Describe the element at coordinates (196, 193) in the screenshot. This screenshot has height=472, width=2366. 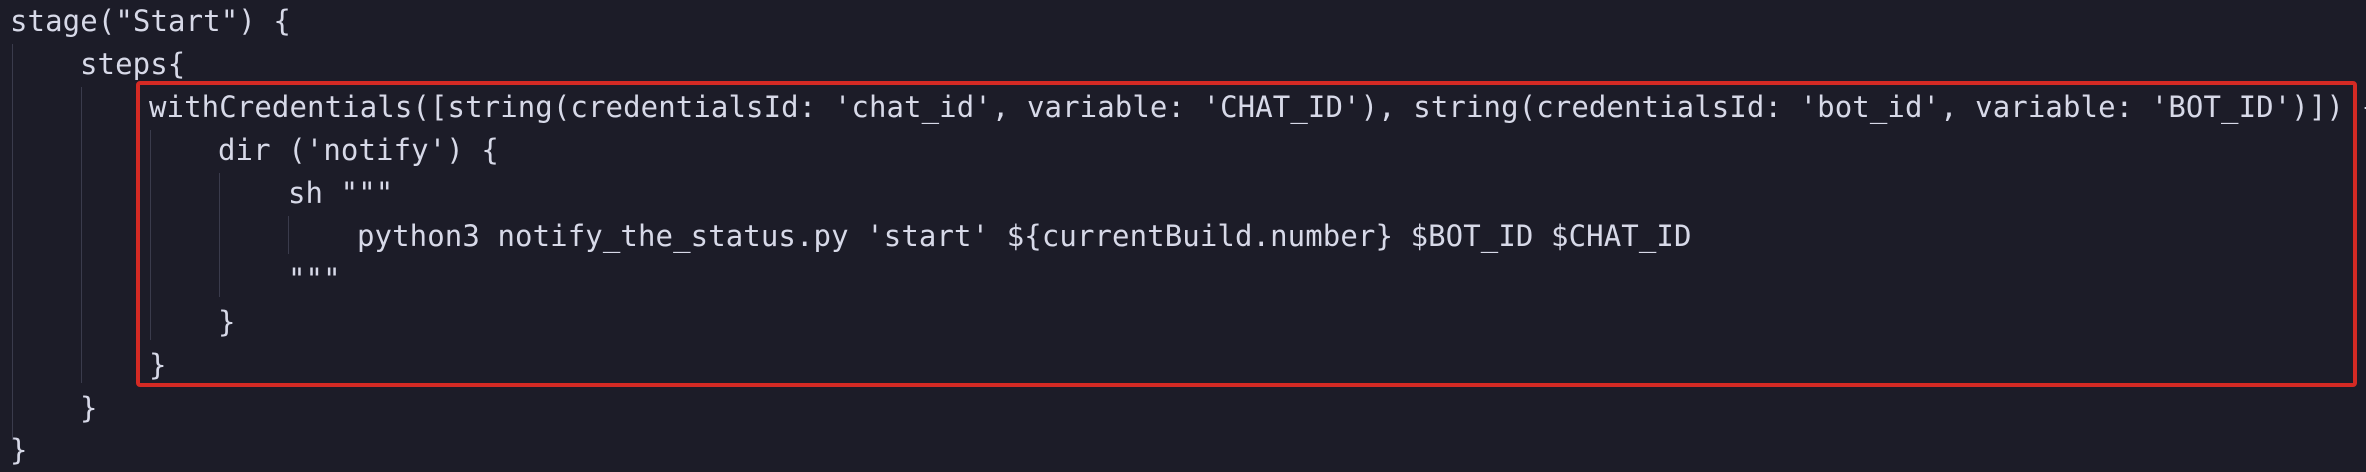
I see `code-line: sh """` at that location.